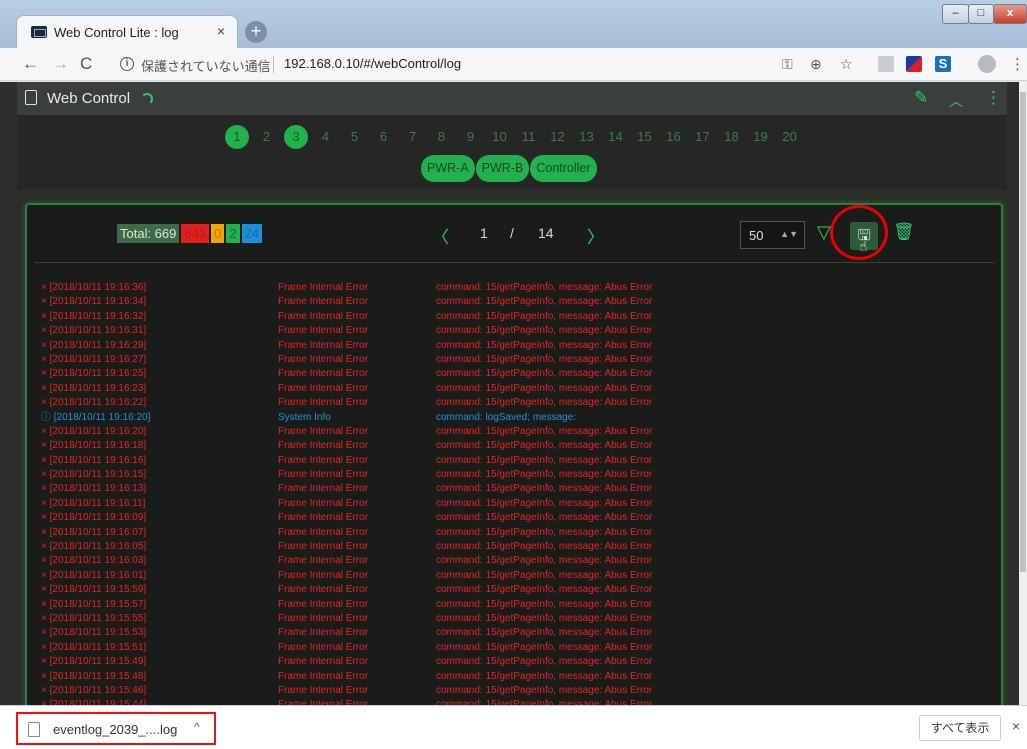 The height and width of the screenshot is (749, 1027). Describe the element at coordinates (816, 64) in the screenshot. I see `zoom-icon: ⊕` at that location.